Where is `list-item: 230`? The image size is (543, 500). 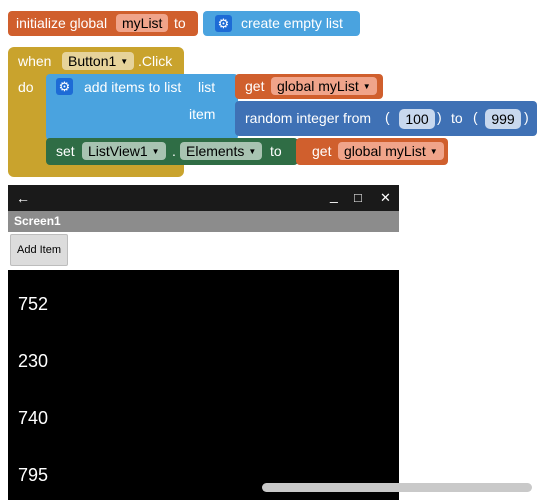
list-item: 230 is located at coordinates (33, 361).